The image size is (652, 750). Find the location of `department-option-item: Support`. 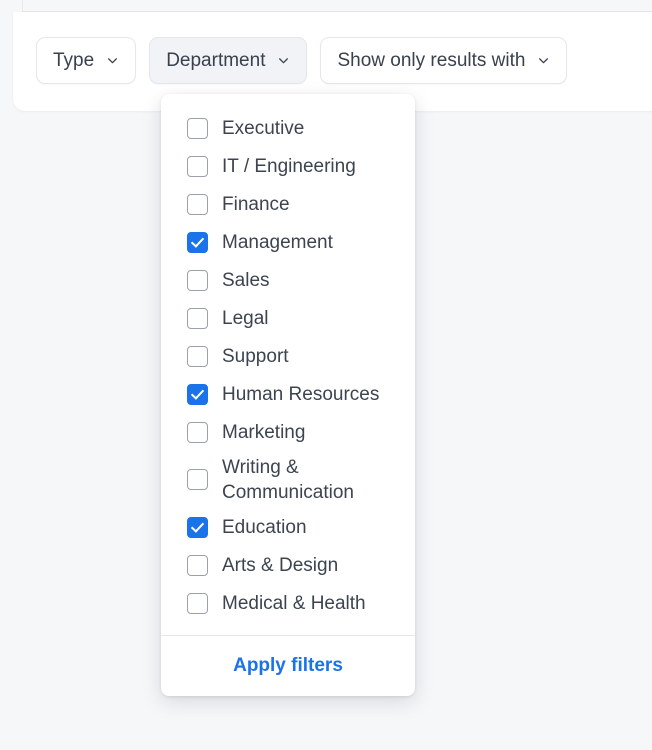

department-option-item: Support is located at coordinates (288, 356).